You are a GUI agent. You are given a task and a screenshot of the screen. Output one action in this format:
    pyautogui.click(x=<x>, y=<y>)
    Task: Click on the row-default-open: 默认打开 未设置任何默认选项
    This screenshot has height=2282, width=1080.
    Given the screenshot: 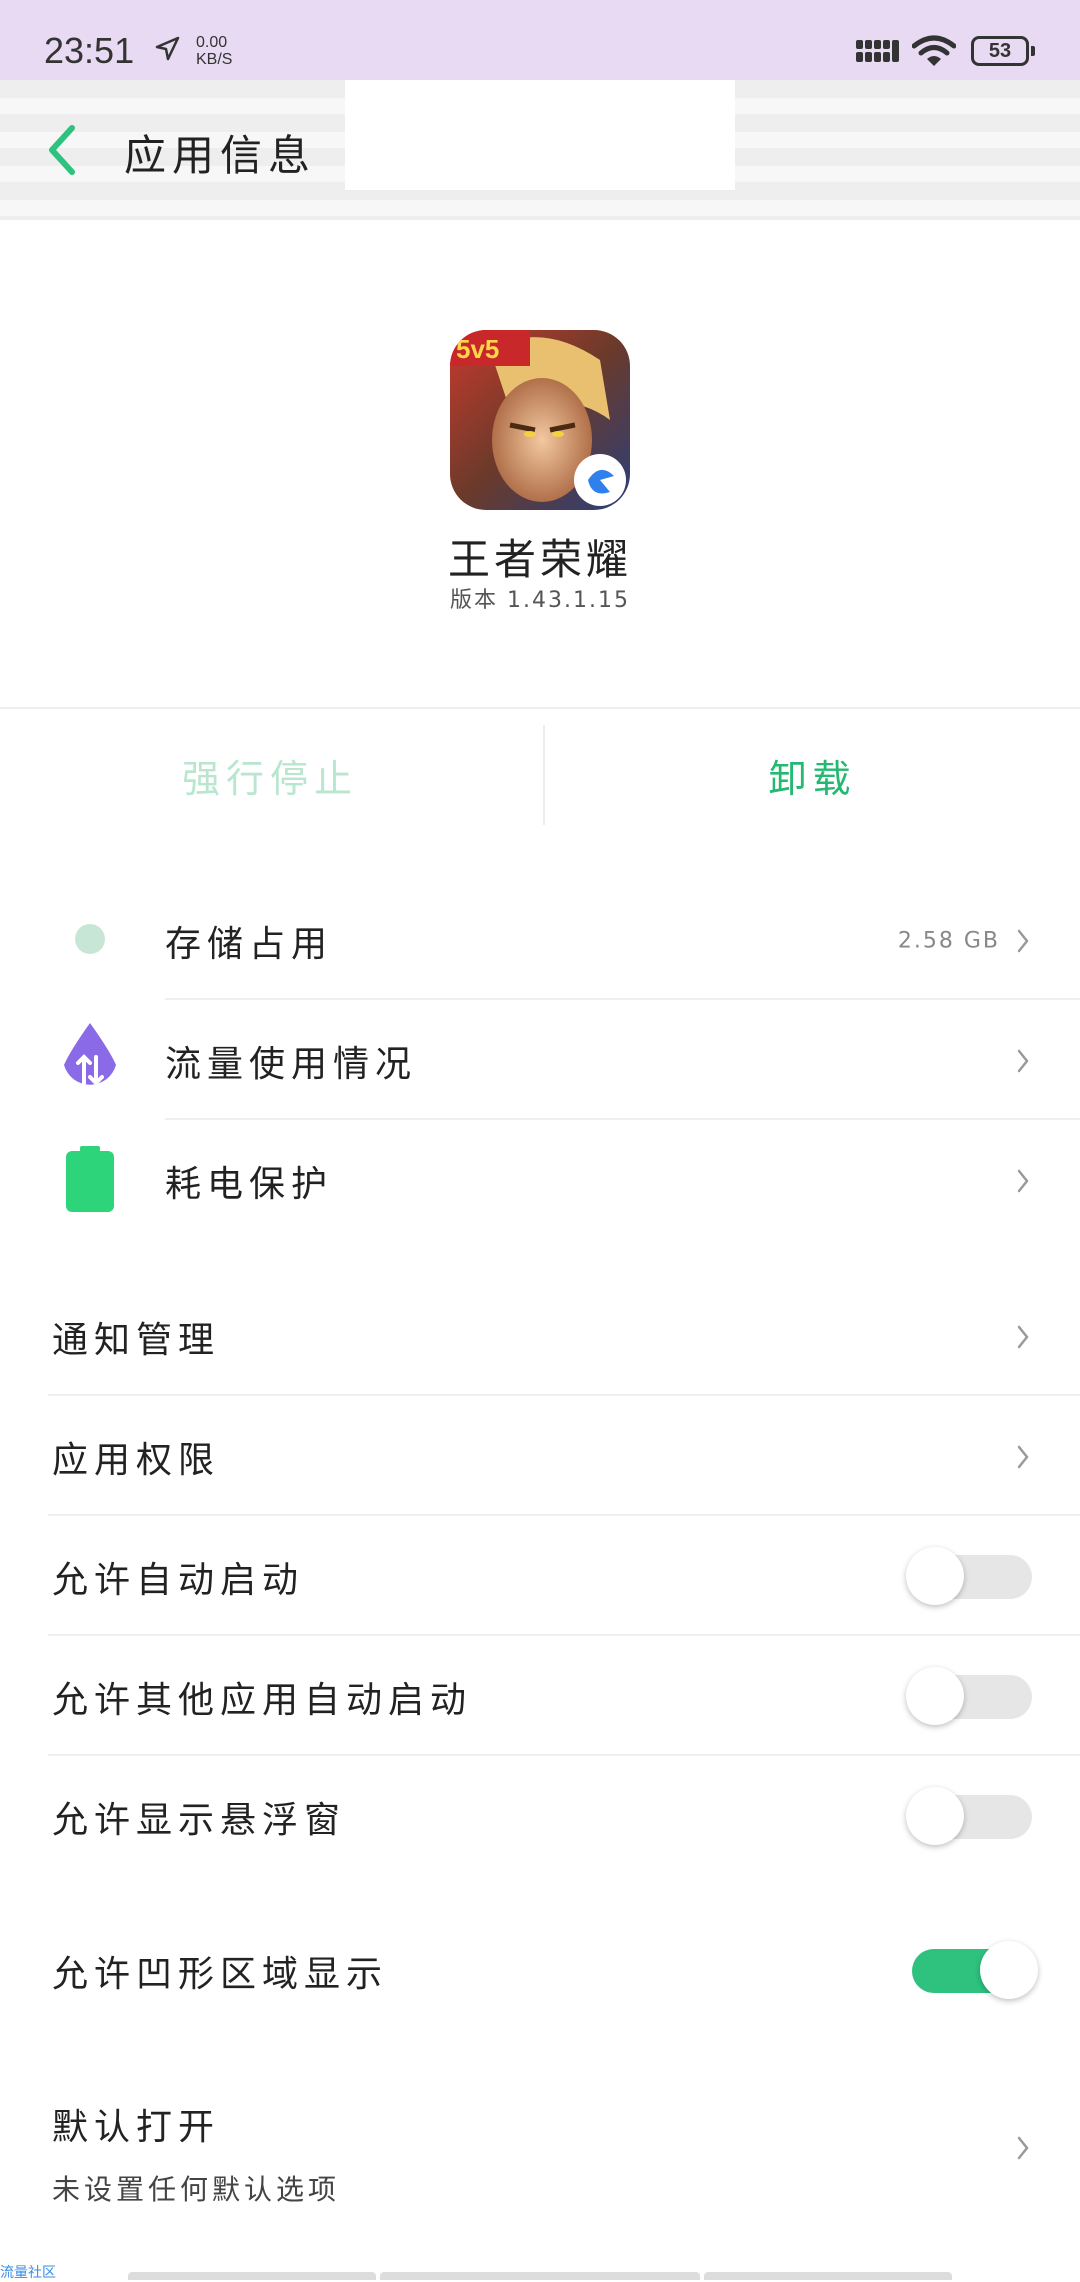 What is the action you would take?
    pyautogui.click(x=540, y=2148)
    